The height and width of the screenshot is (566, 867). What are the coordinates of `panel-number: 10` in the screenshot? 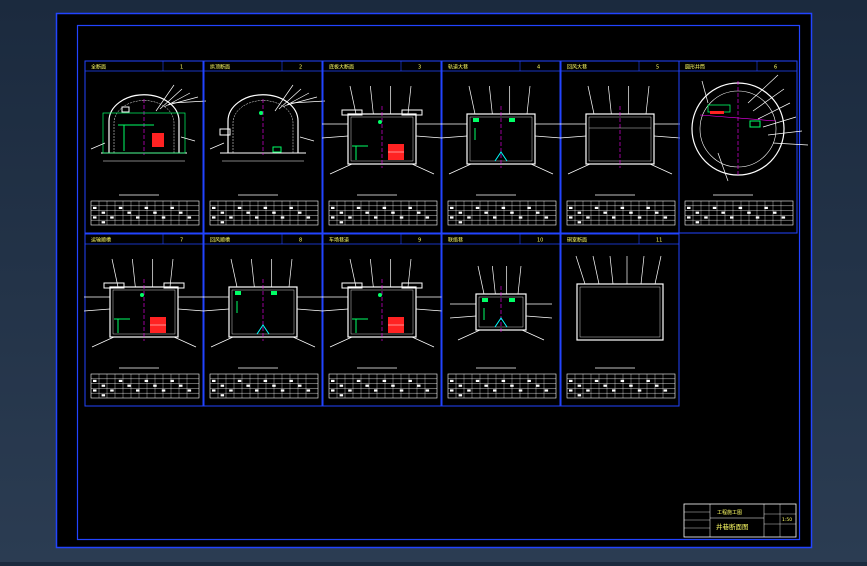 It's located at (540, 241).